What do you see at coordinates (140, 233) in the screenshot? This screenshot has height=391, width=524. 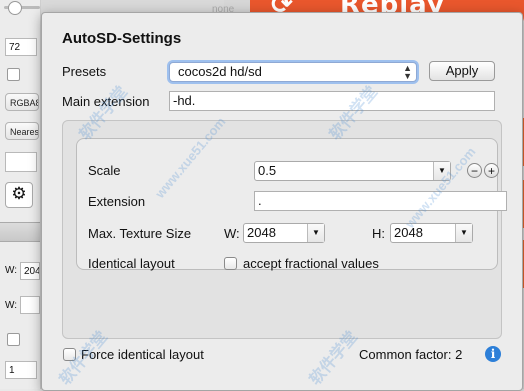 I see `max-texture-size-label: Max. Texture Size` at bounding box center [140, 233].